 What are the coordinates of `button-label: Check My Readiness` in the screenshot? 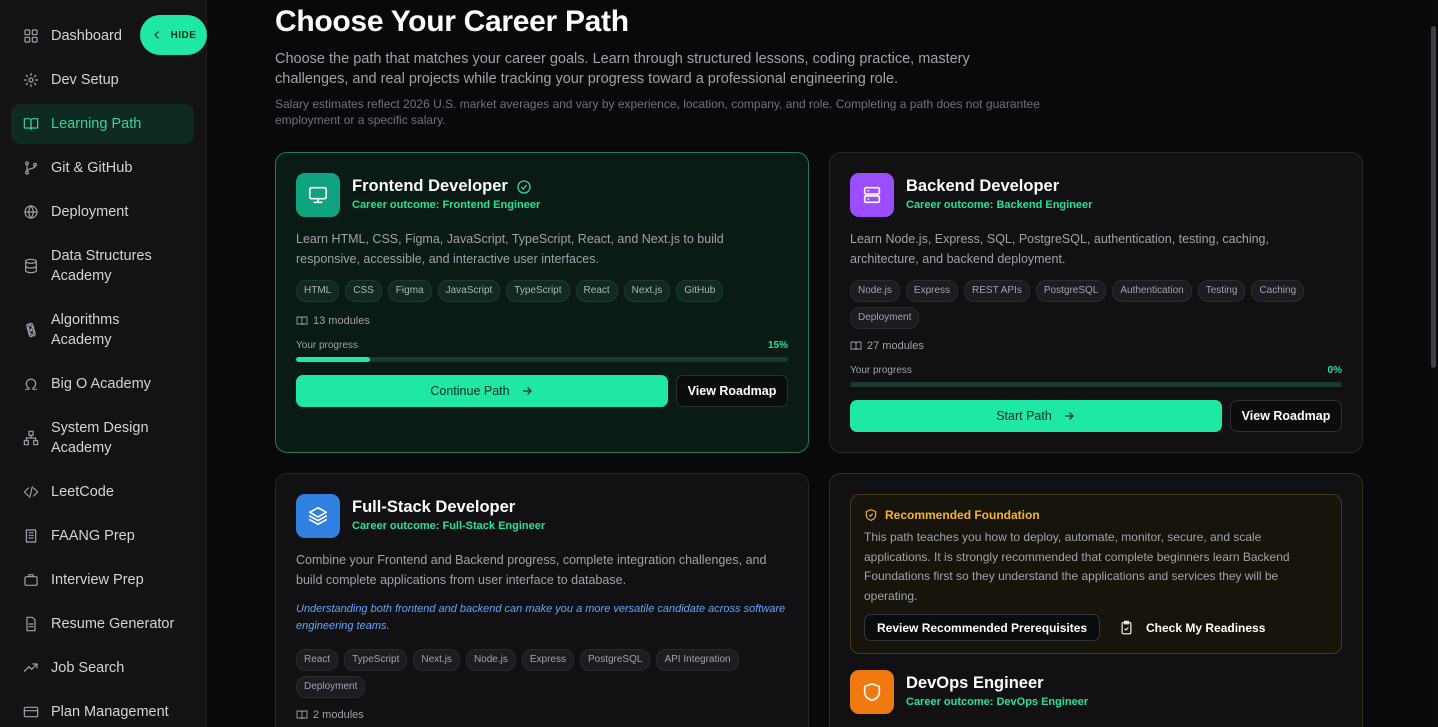 It's located at (1206, 627).